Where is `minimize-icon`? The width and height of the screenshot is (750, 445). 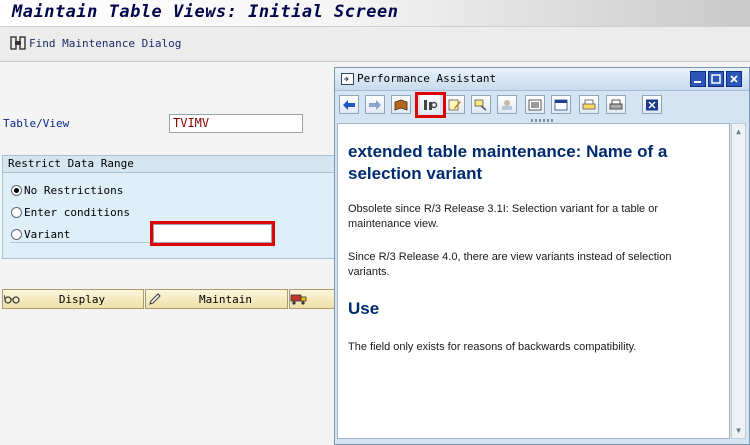 minimize-icon is located at coordinates (697, 82).